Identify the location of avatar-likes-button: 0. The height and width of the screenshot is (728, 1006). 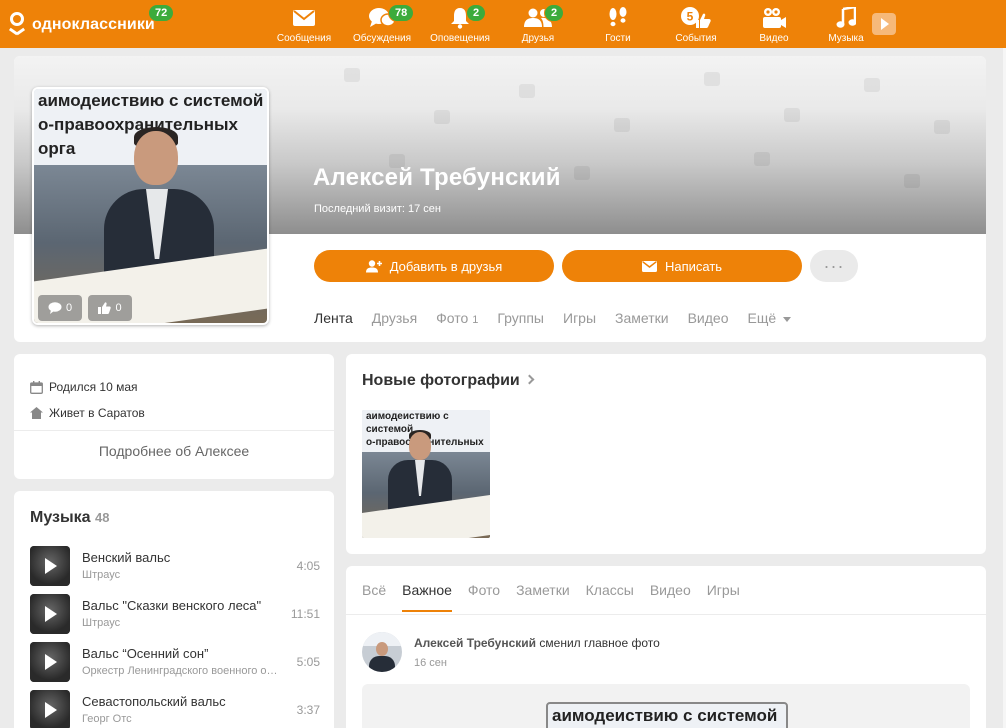
(110, 308).